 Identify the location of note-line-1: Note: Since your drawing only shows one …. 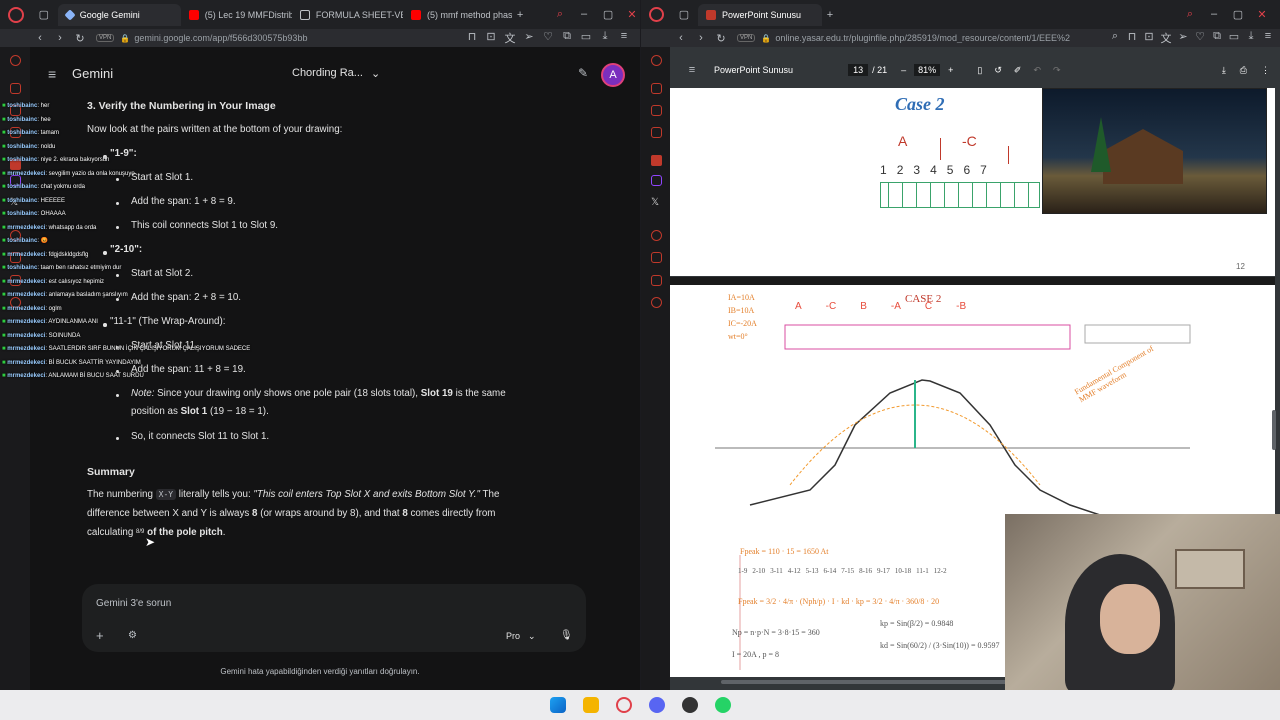
(318, 393).